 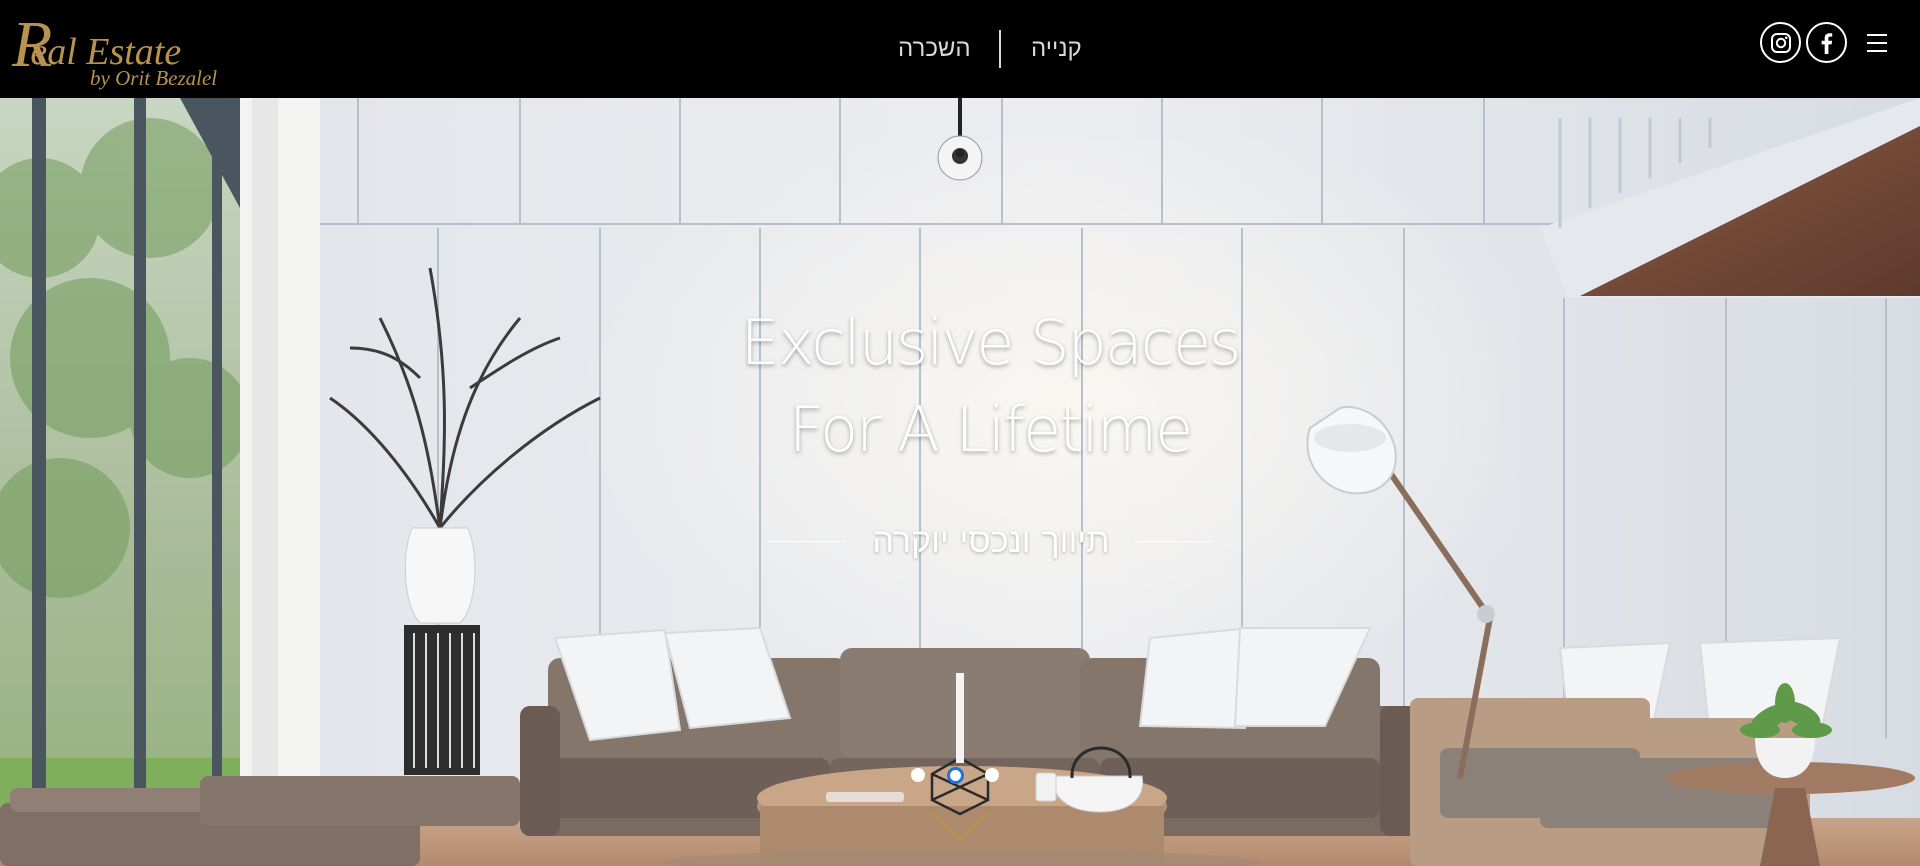 I want to click on brand-logo: Real Estate by Orit Bezalel, so click(x=132, y=50).